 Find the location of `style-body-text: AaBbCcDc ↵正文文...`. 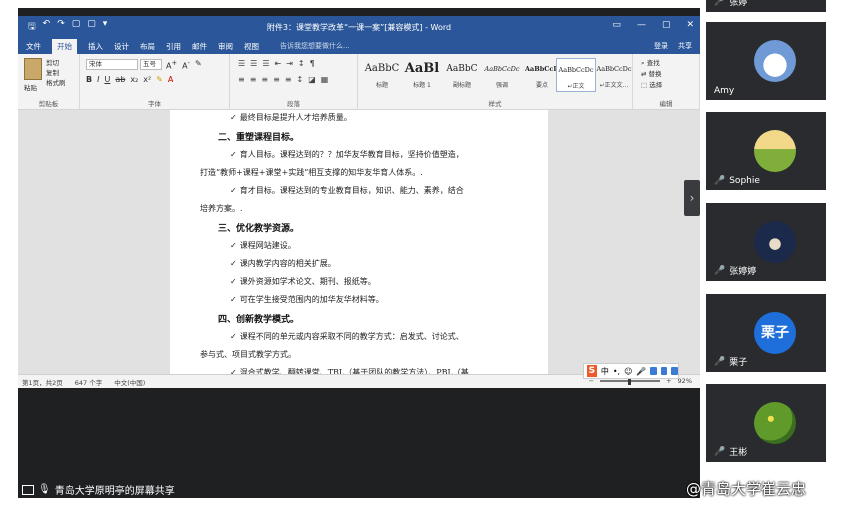

style-body-text: AaBbCcDc ↵正文文... is located at coordinates (614, 75).